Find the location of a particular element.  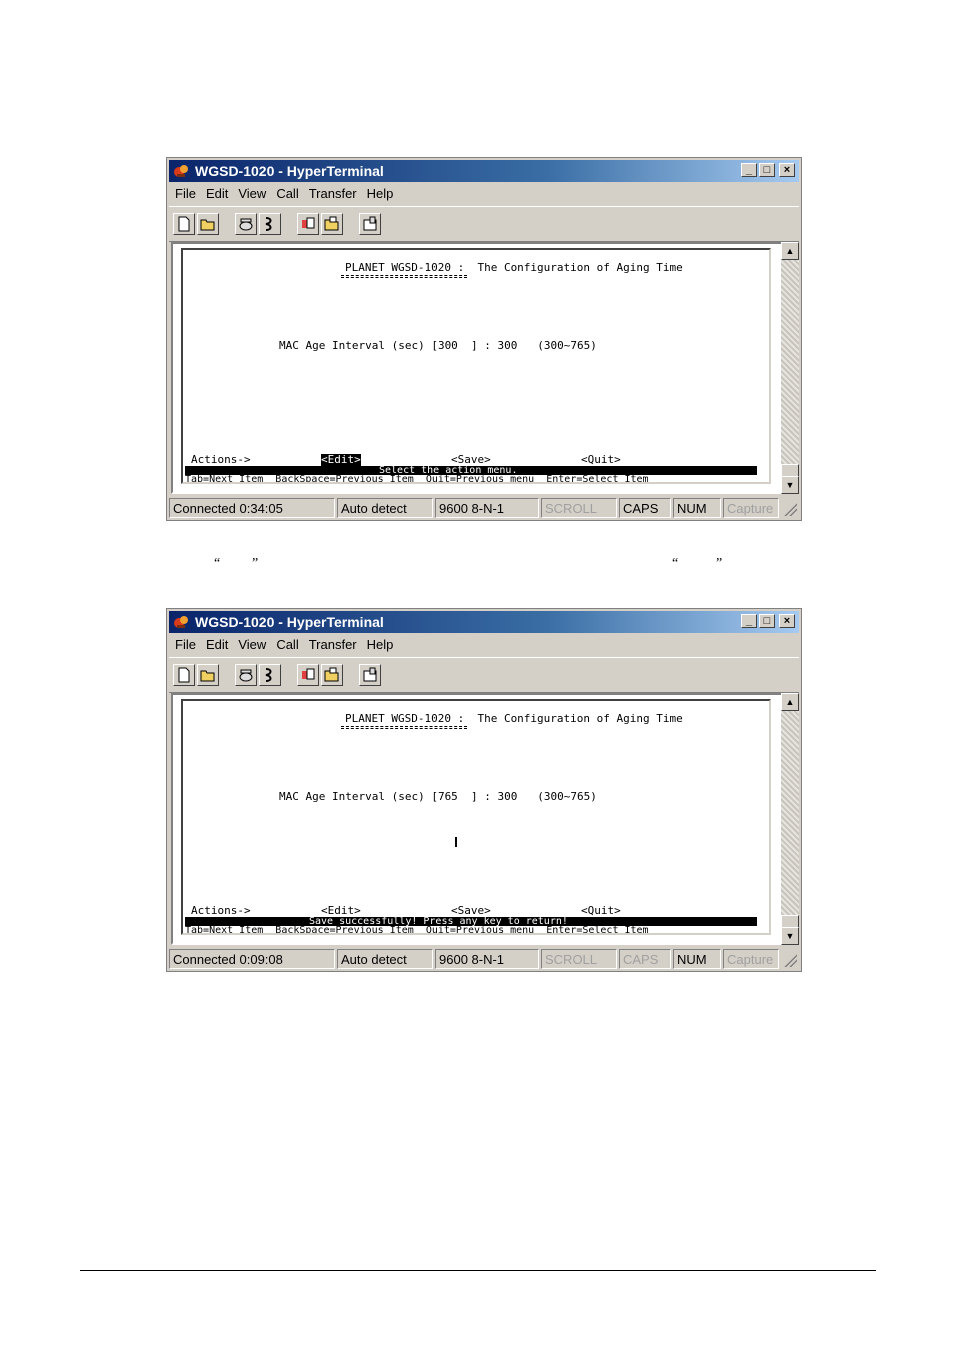

open-quote-2: “ is located at coordinates (675, 563).